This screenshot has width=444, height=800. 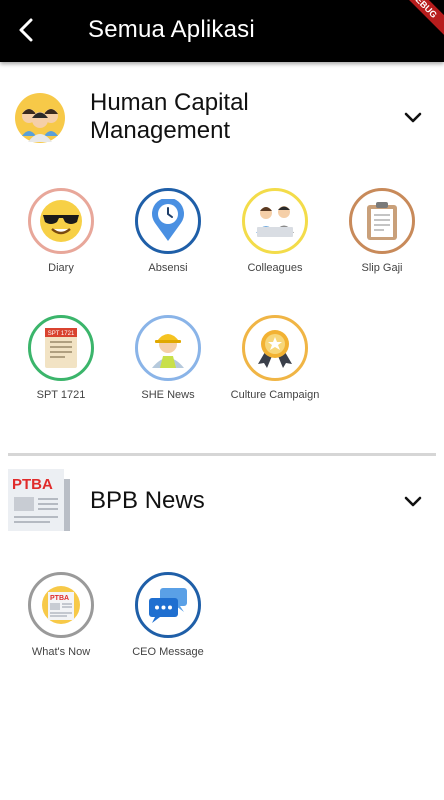 I want to click on app-label: Diary, so click(x=61, y=268).